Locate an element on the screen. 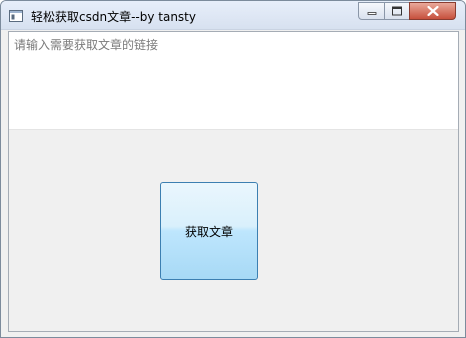  window-title: 轻松获取csdn文章--by tansty is located at coordinates (113, 17).